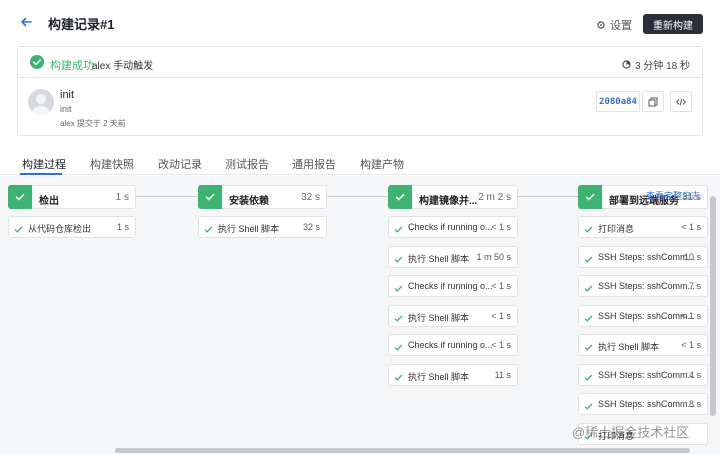 The image size is (720, 454). Describe the element at coordinates (692, 257) in the screenshot. I see `step-time: 10 s` at that location.